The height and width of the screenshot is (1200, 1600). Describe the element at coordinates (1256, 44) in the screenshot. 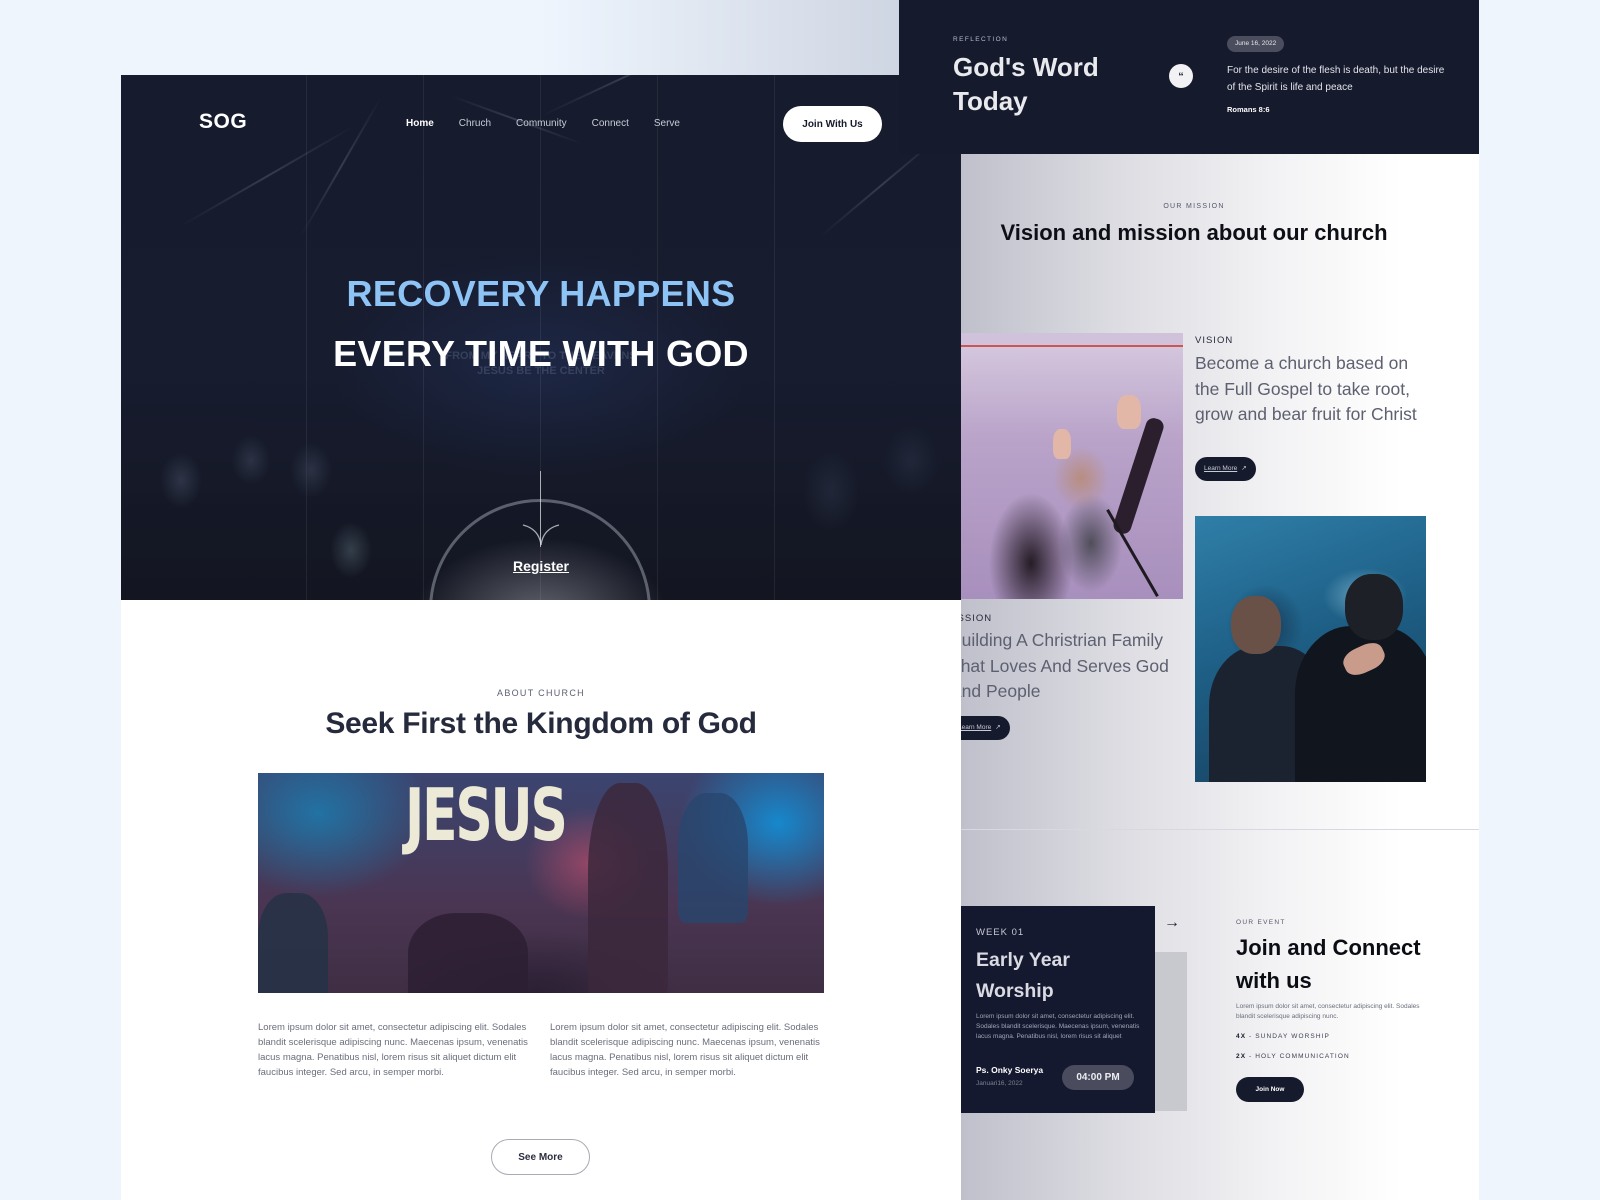

I see `date-badge: June 16, 2022` at that location.